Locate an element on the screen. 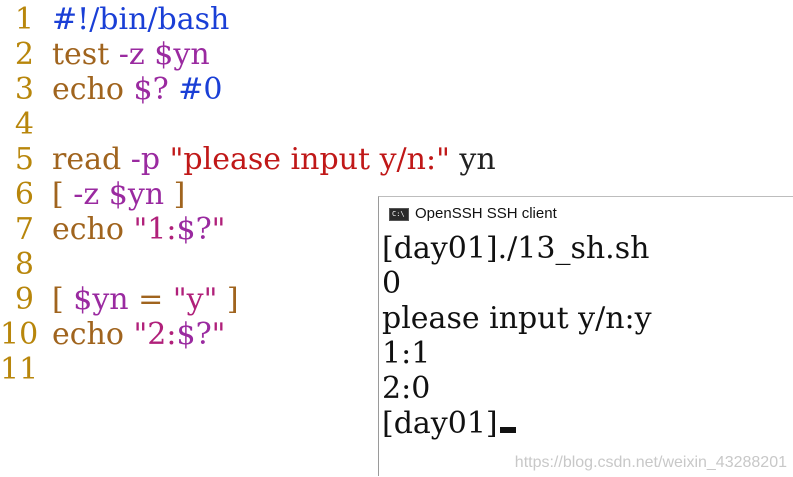 The width and height of the screenshot is (793, 477). terminal-line: [day01]./13_sh.sh is located at coordinates (516, 248).